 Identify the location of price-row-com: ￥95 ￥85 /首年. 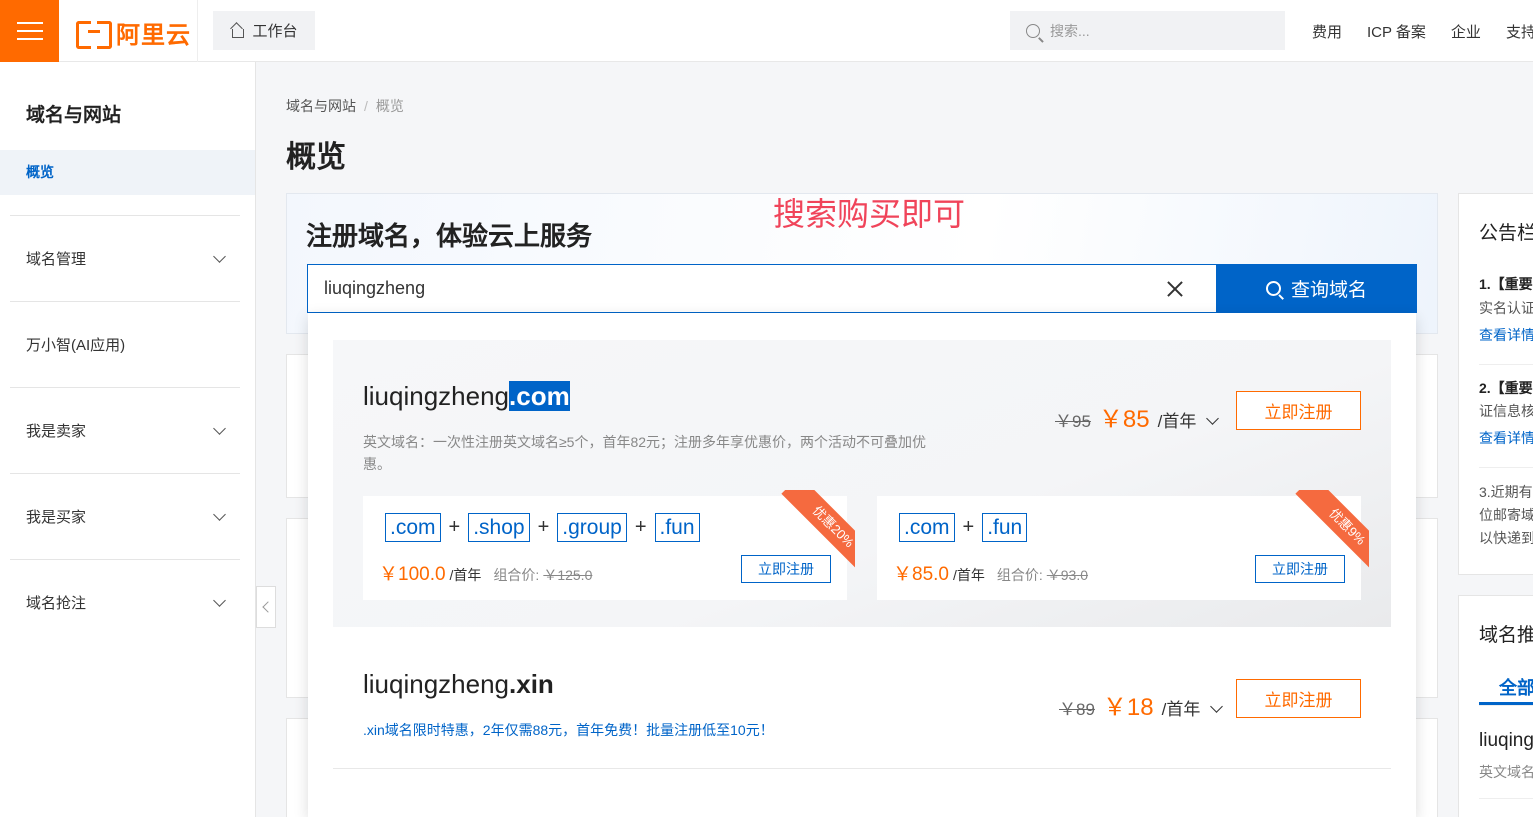
(1137, 416).